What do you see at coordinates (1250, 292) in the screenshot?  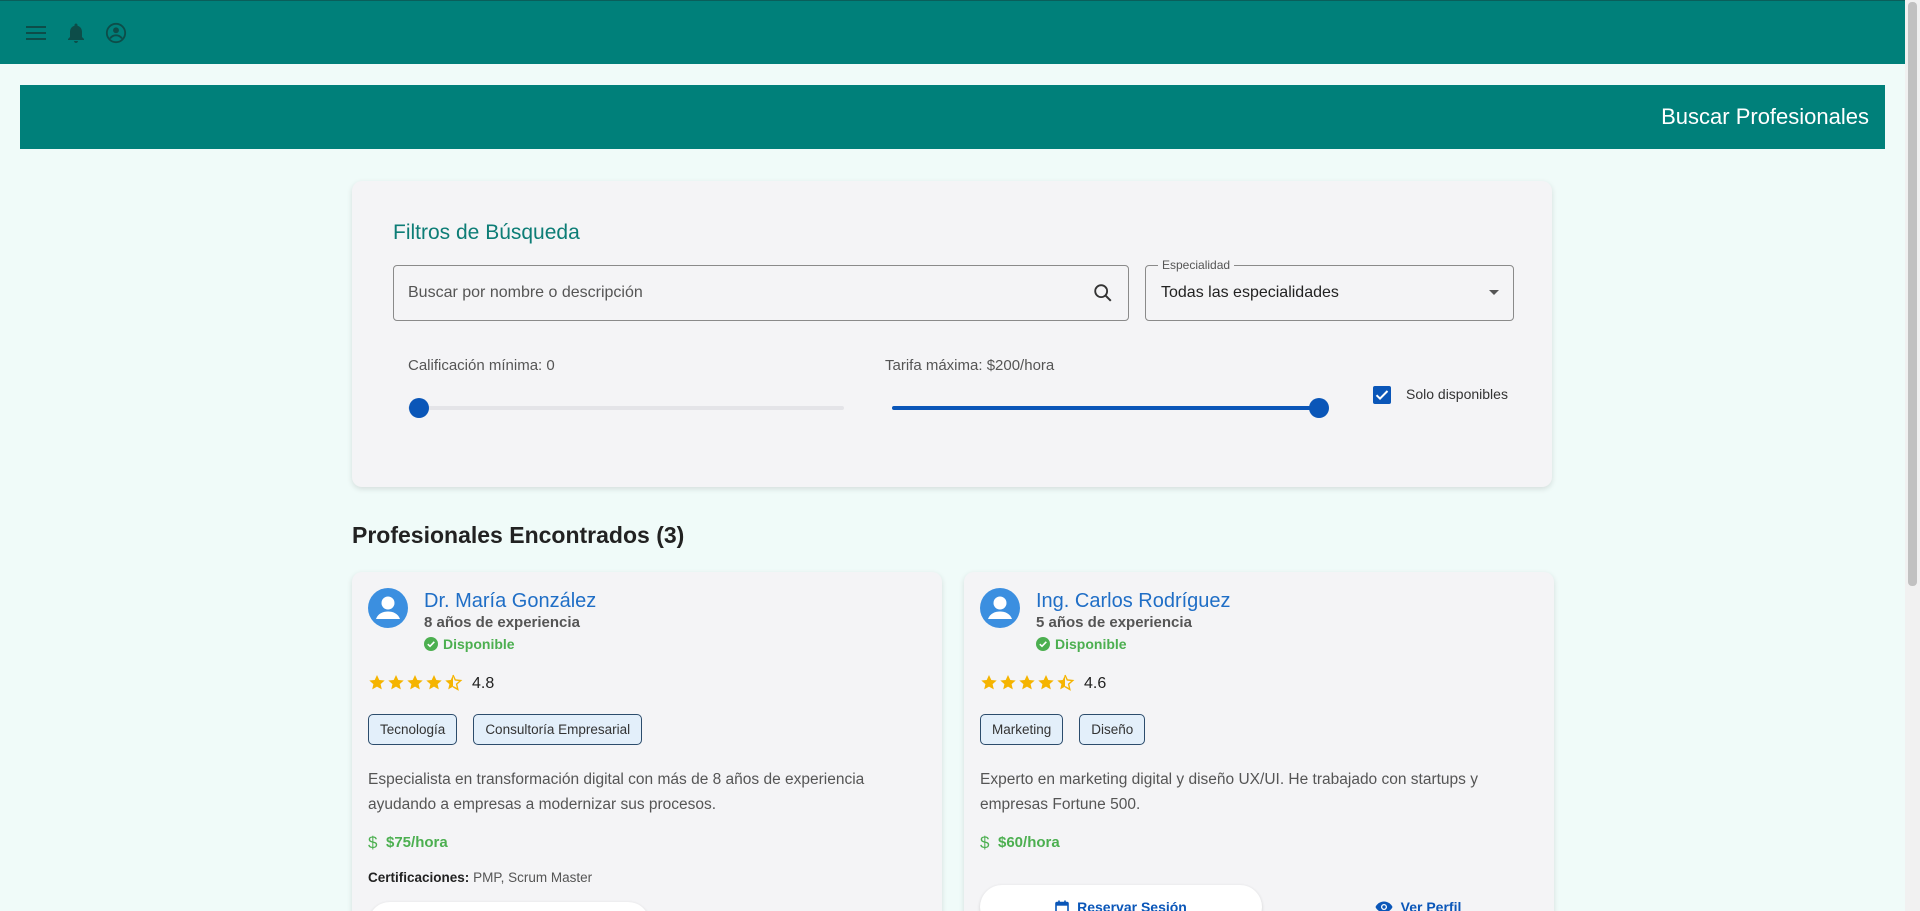 I see `specialty-value: Todas las especialidades` at bounding box center [1250, 292].